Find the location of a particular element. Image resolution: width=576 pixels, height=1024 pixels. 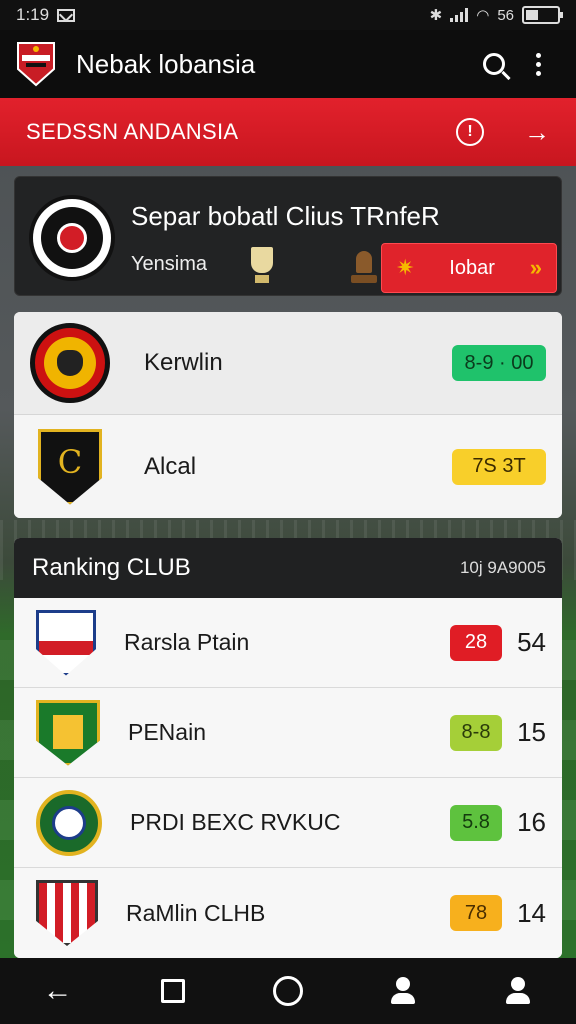

points-value: 54 is located at coordinates (531, 642).